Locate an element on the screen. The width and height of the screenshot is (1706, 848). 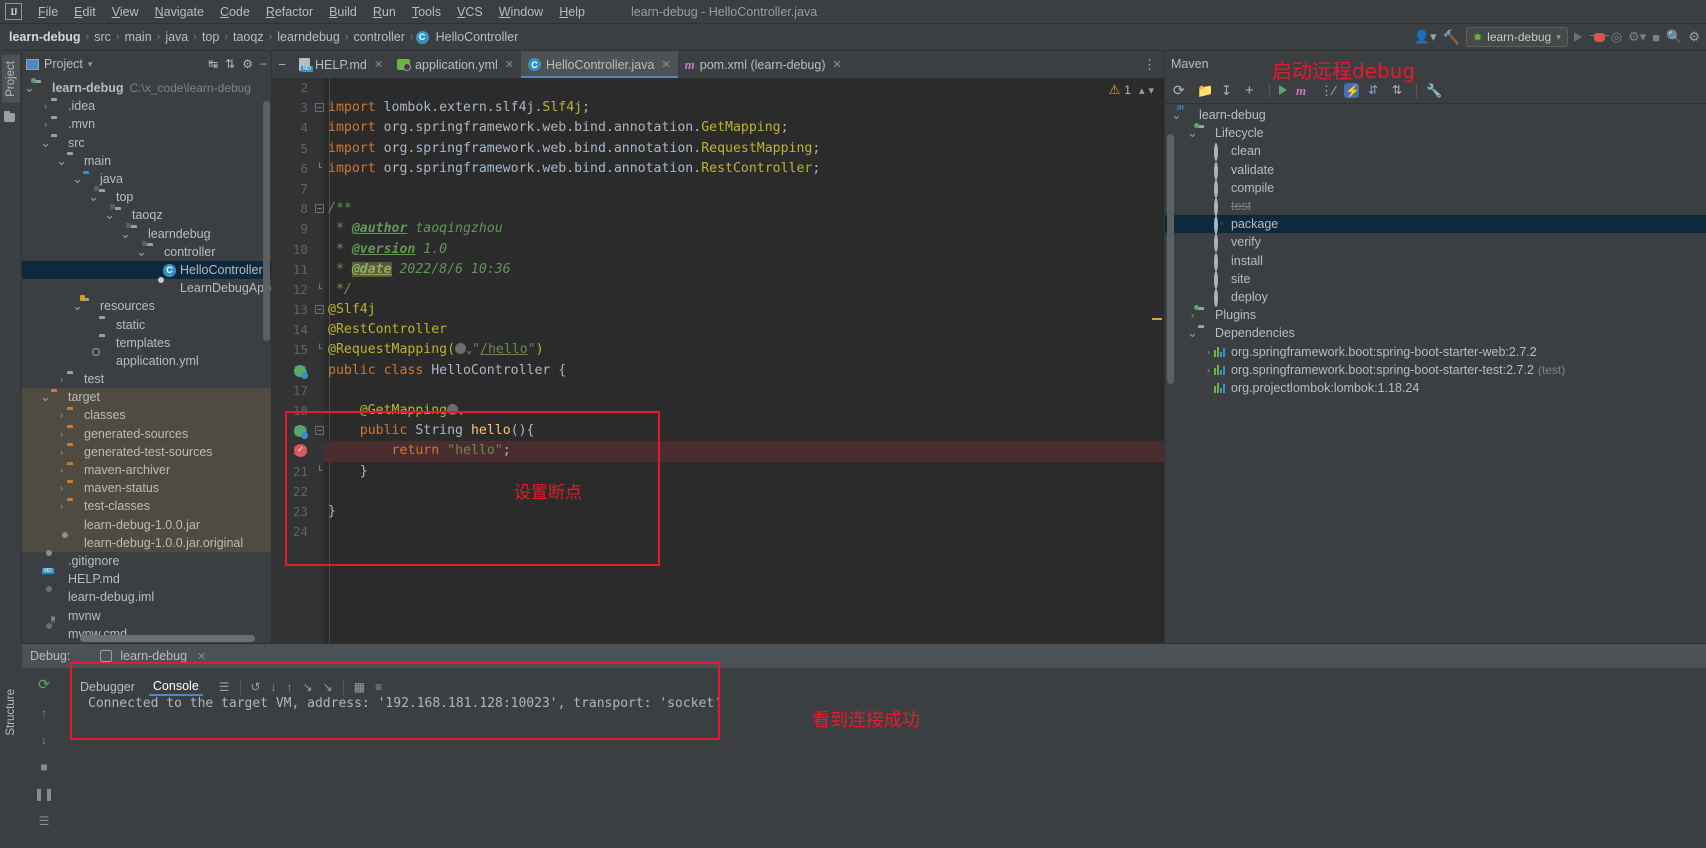
project-tree-item-row: › test is located at coordinates (146, 379).